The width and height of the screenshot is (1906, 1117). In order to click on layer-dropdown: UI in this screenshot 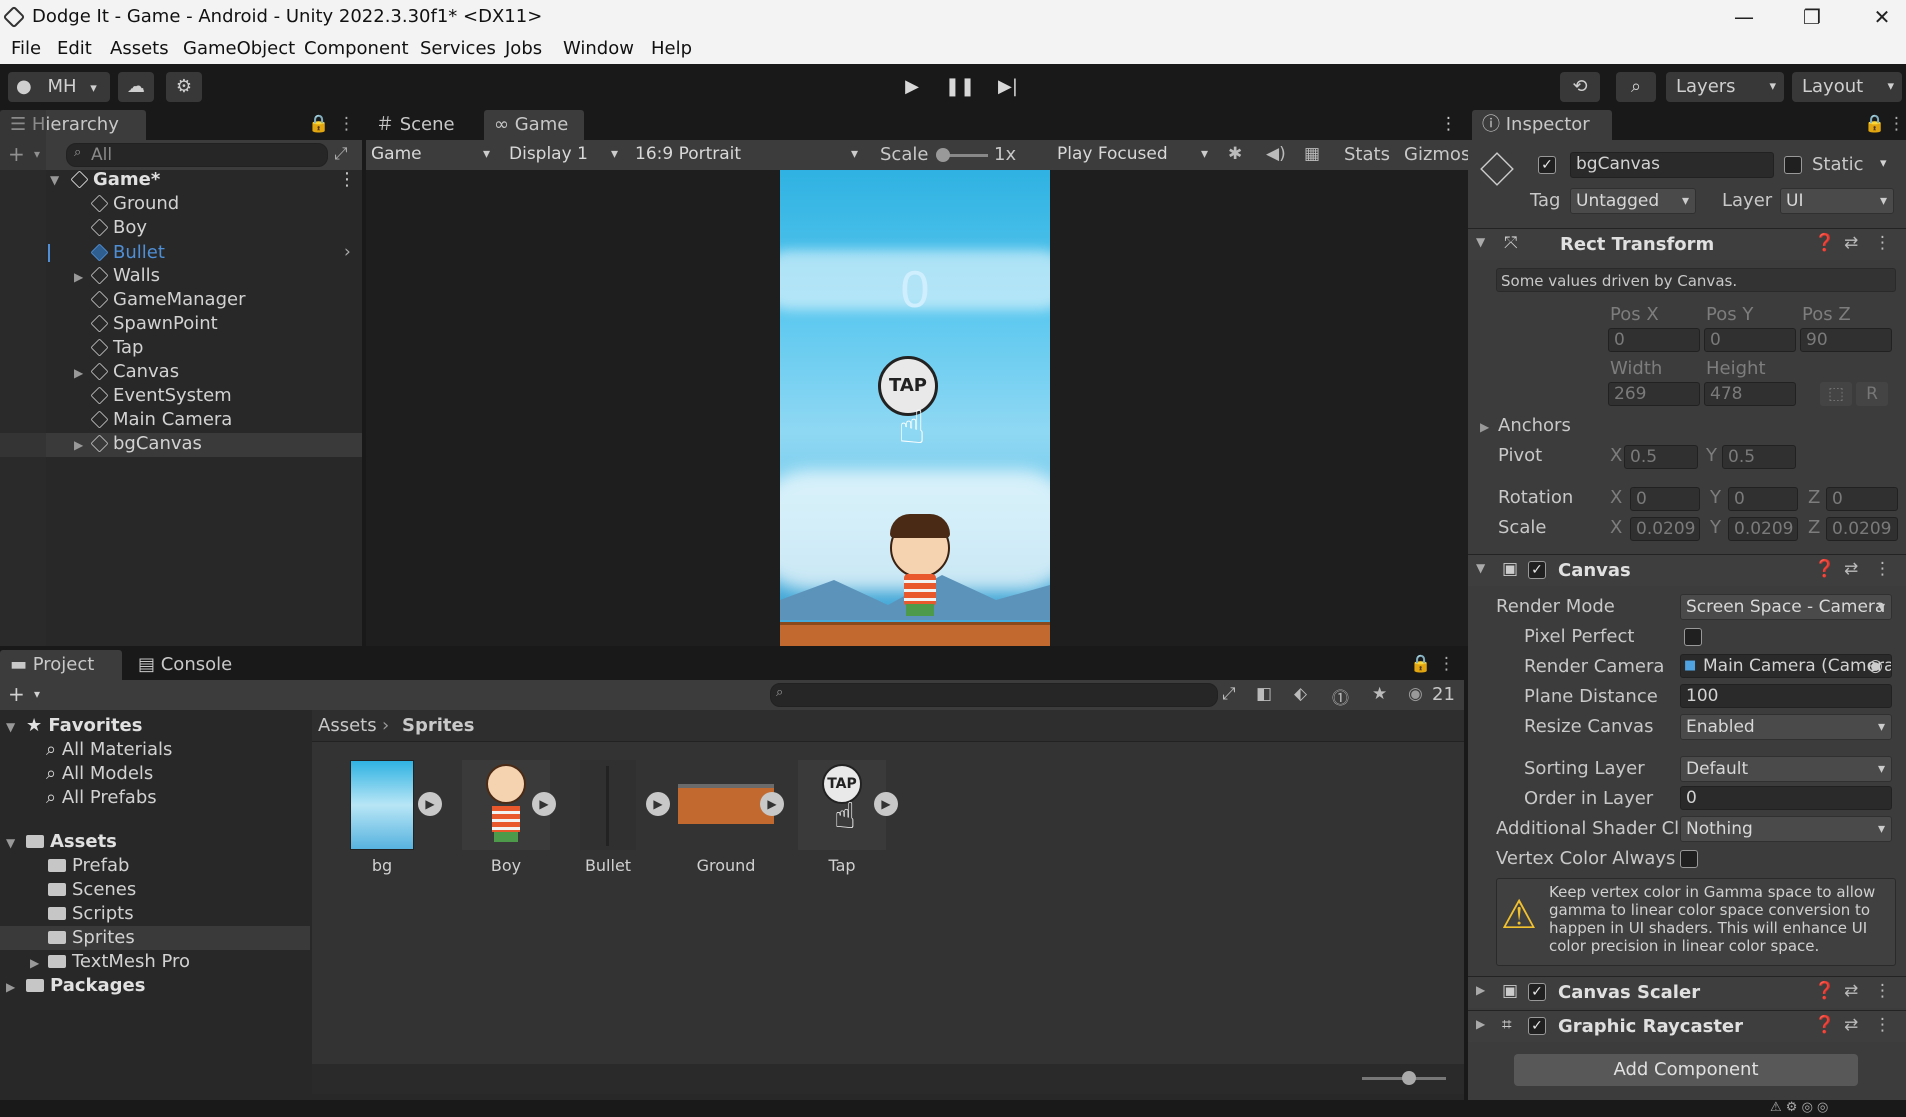, I will do `click(1837, 201)`.